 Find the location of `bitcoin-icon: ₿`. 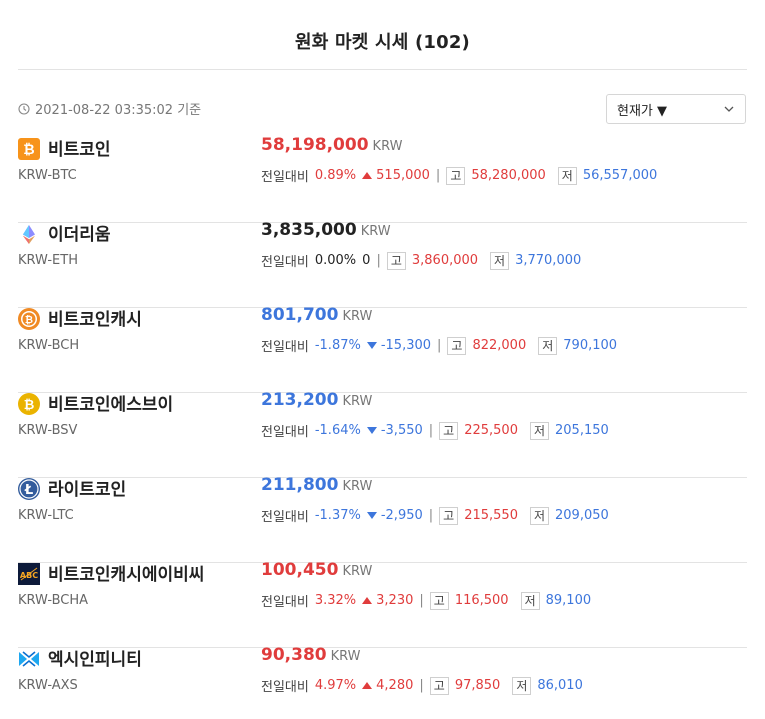

bitcoin-icon: ₿ is located at coordinates (29, 149).